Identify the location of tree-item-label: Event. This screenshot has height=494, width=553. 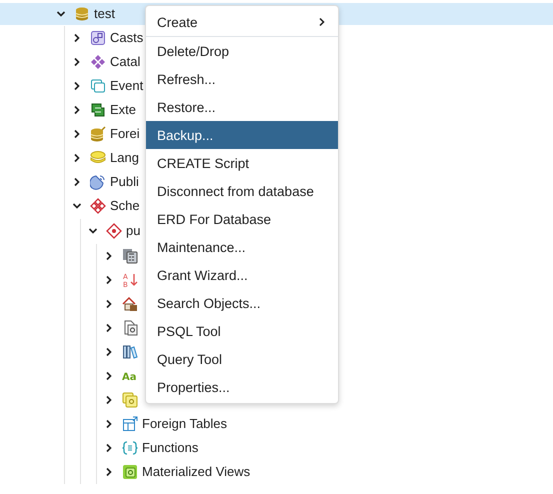
(127, 86).